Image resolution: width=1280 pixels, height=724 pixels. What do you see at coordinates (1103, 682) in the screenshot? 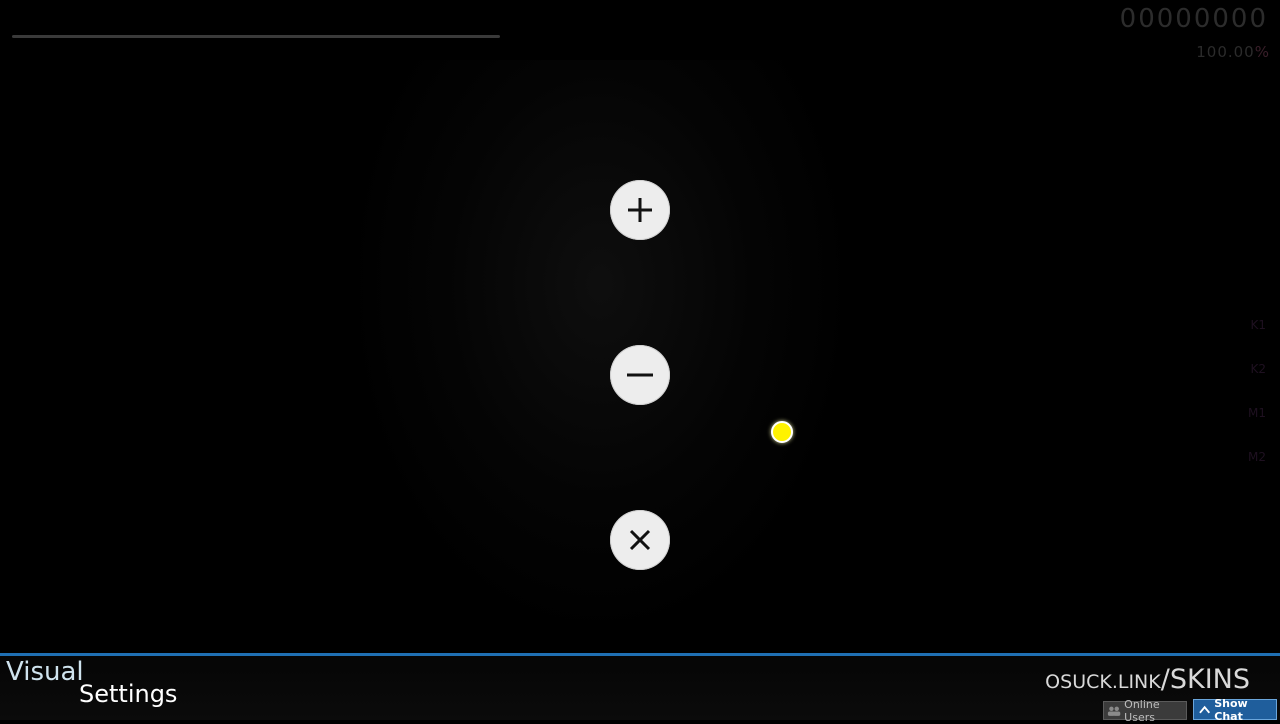
I see `branding-prefix: OSUCK.LINK` at bounding box center [1103, 682].